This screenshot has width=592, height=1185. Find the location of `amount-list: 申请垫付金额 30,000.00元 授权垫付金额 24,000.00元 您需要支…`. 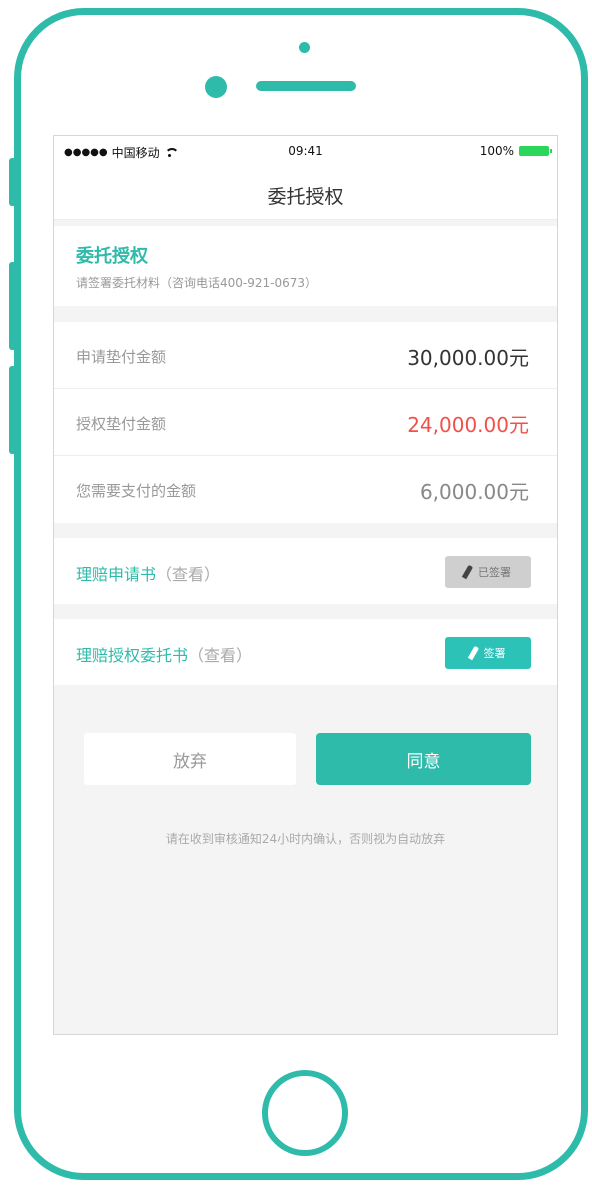

amount-list: 申请垫付金额 30,000.00元 授权垫付金额 24,000.00元 您需要支… is located at coordinates (305, 422).